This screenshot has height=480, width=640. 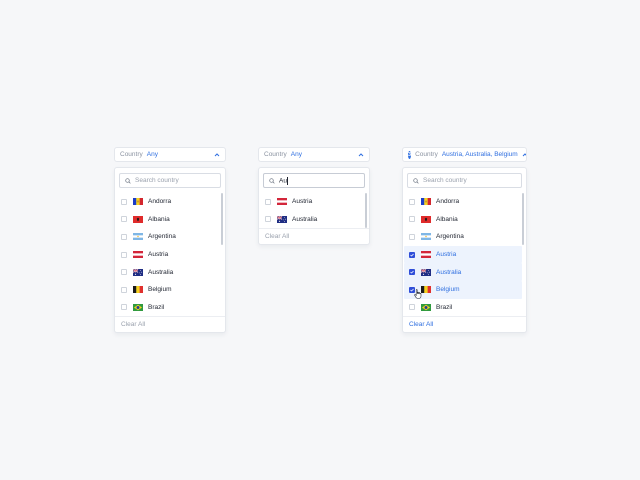 I want to click on brazil-flag-icon, so click(x=138, y=307).